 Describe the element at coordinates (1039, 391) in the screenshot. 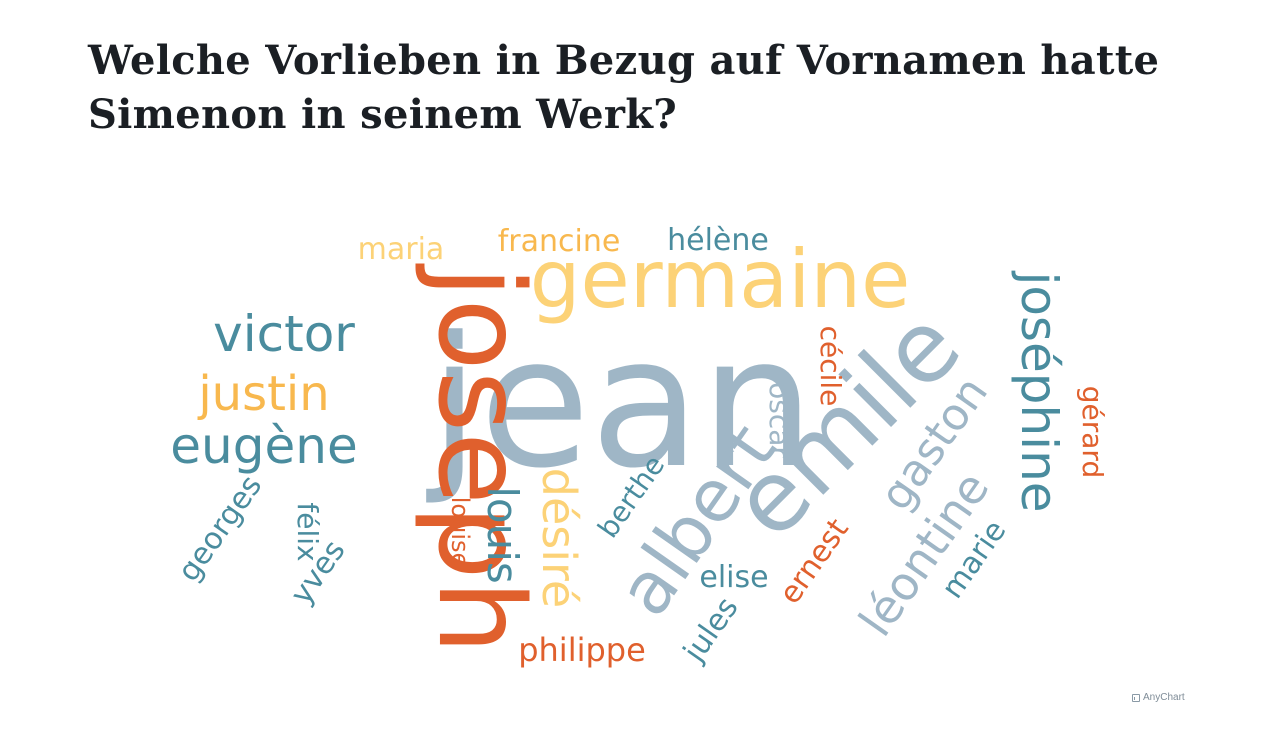

I see `word-josephine: joséphine` at that location.